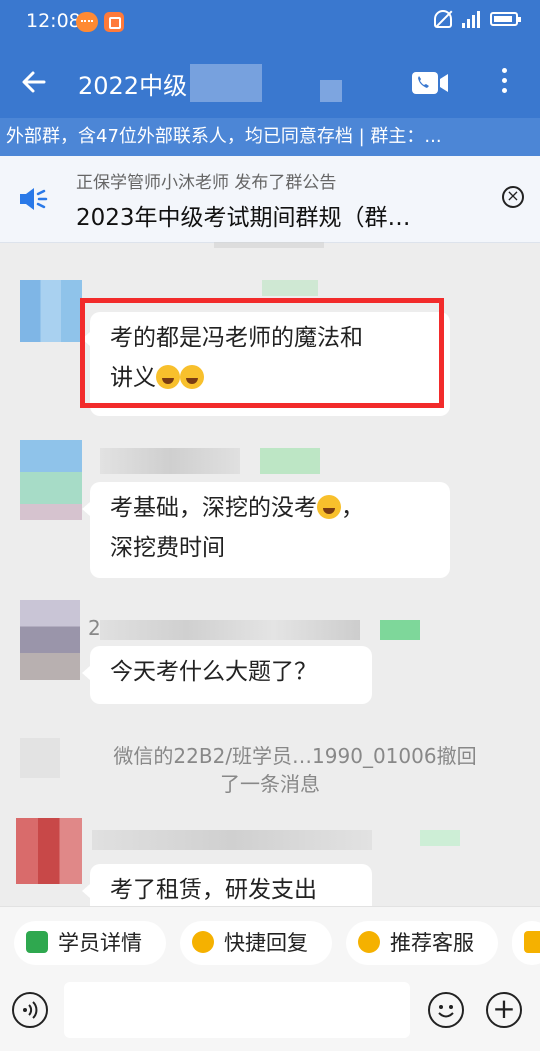  Describe the element at coordinates (167, 548) in the screenshot. I see `message-text: 深挖费时间` at that location.